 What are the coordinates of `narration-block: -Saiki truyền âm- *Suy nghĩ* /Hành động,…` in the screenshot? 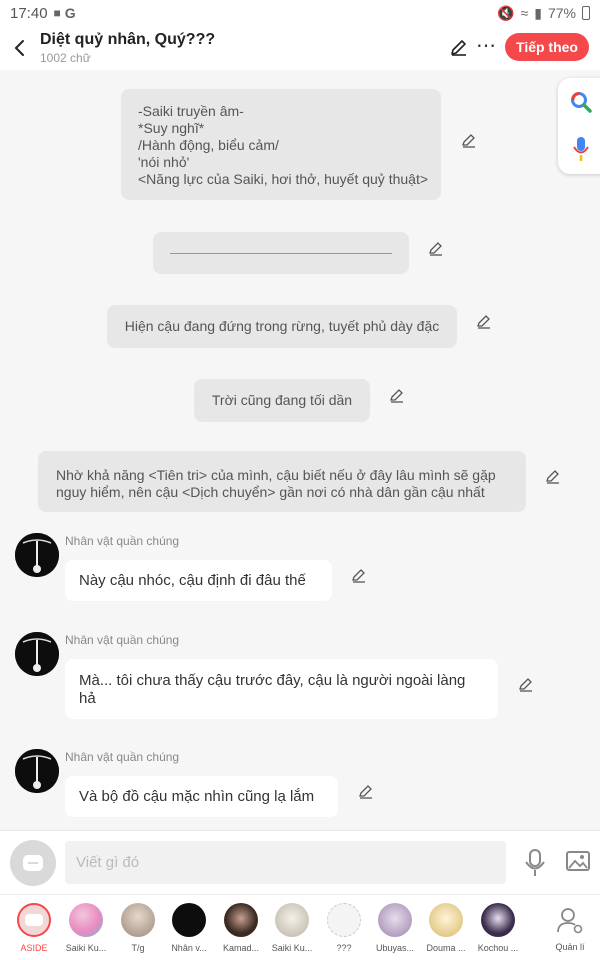 It's located at (281, 144).